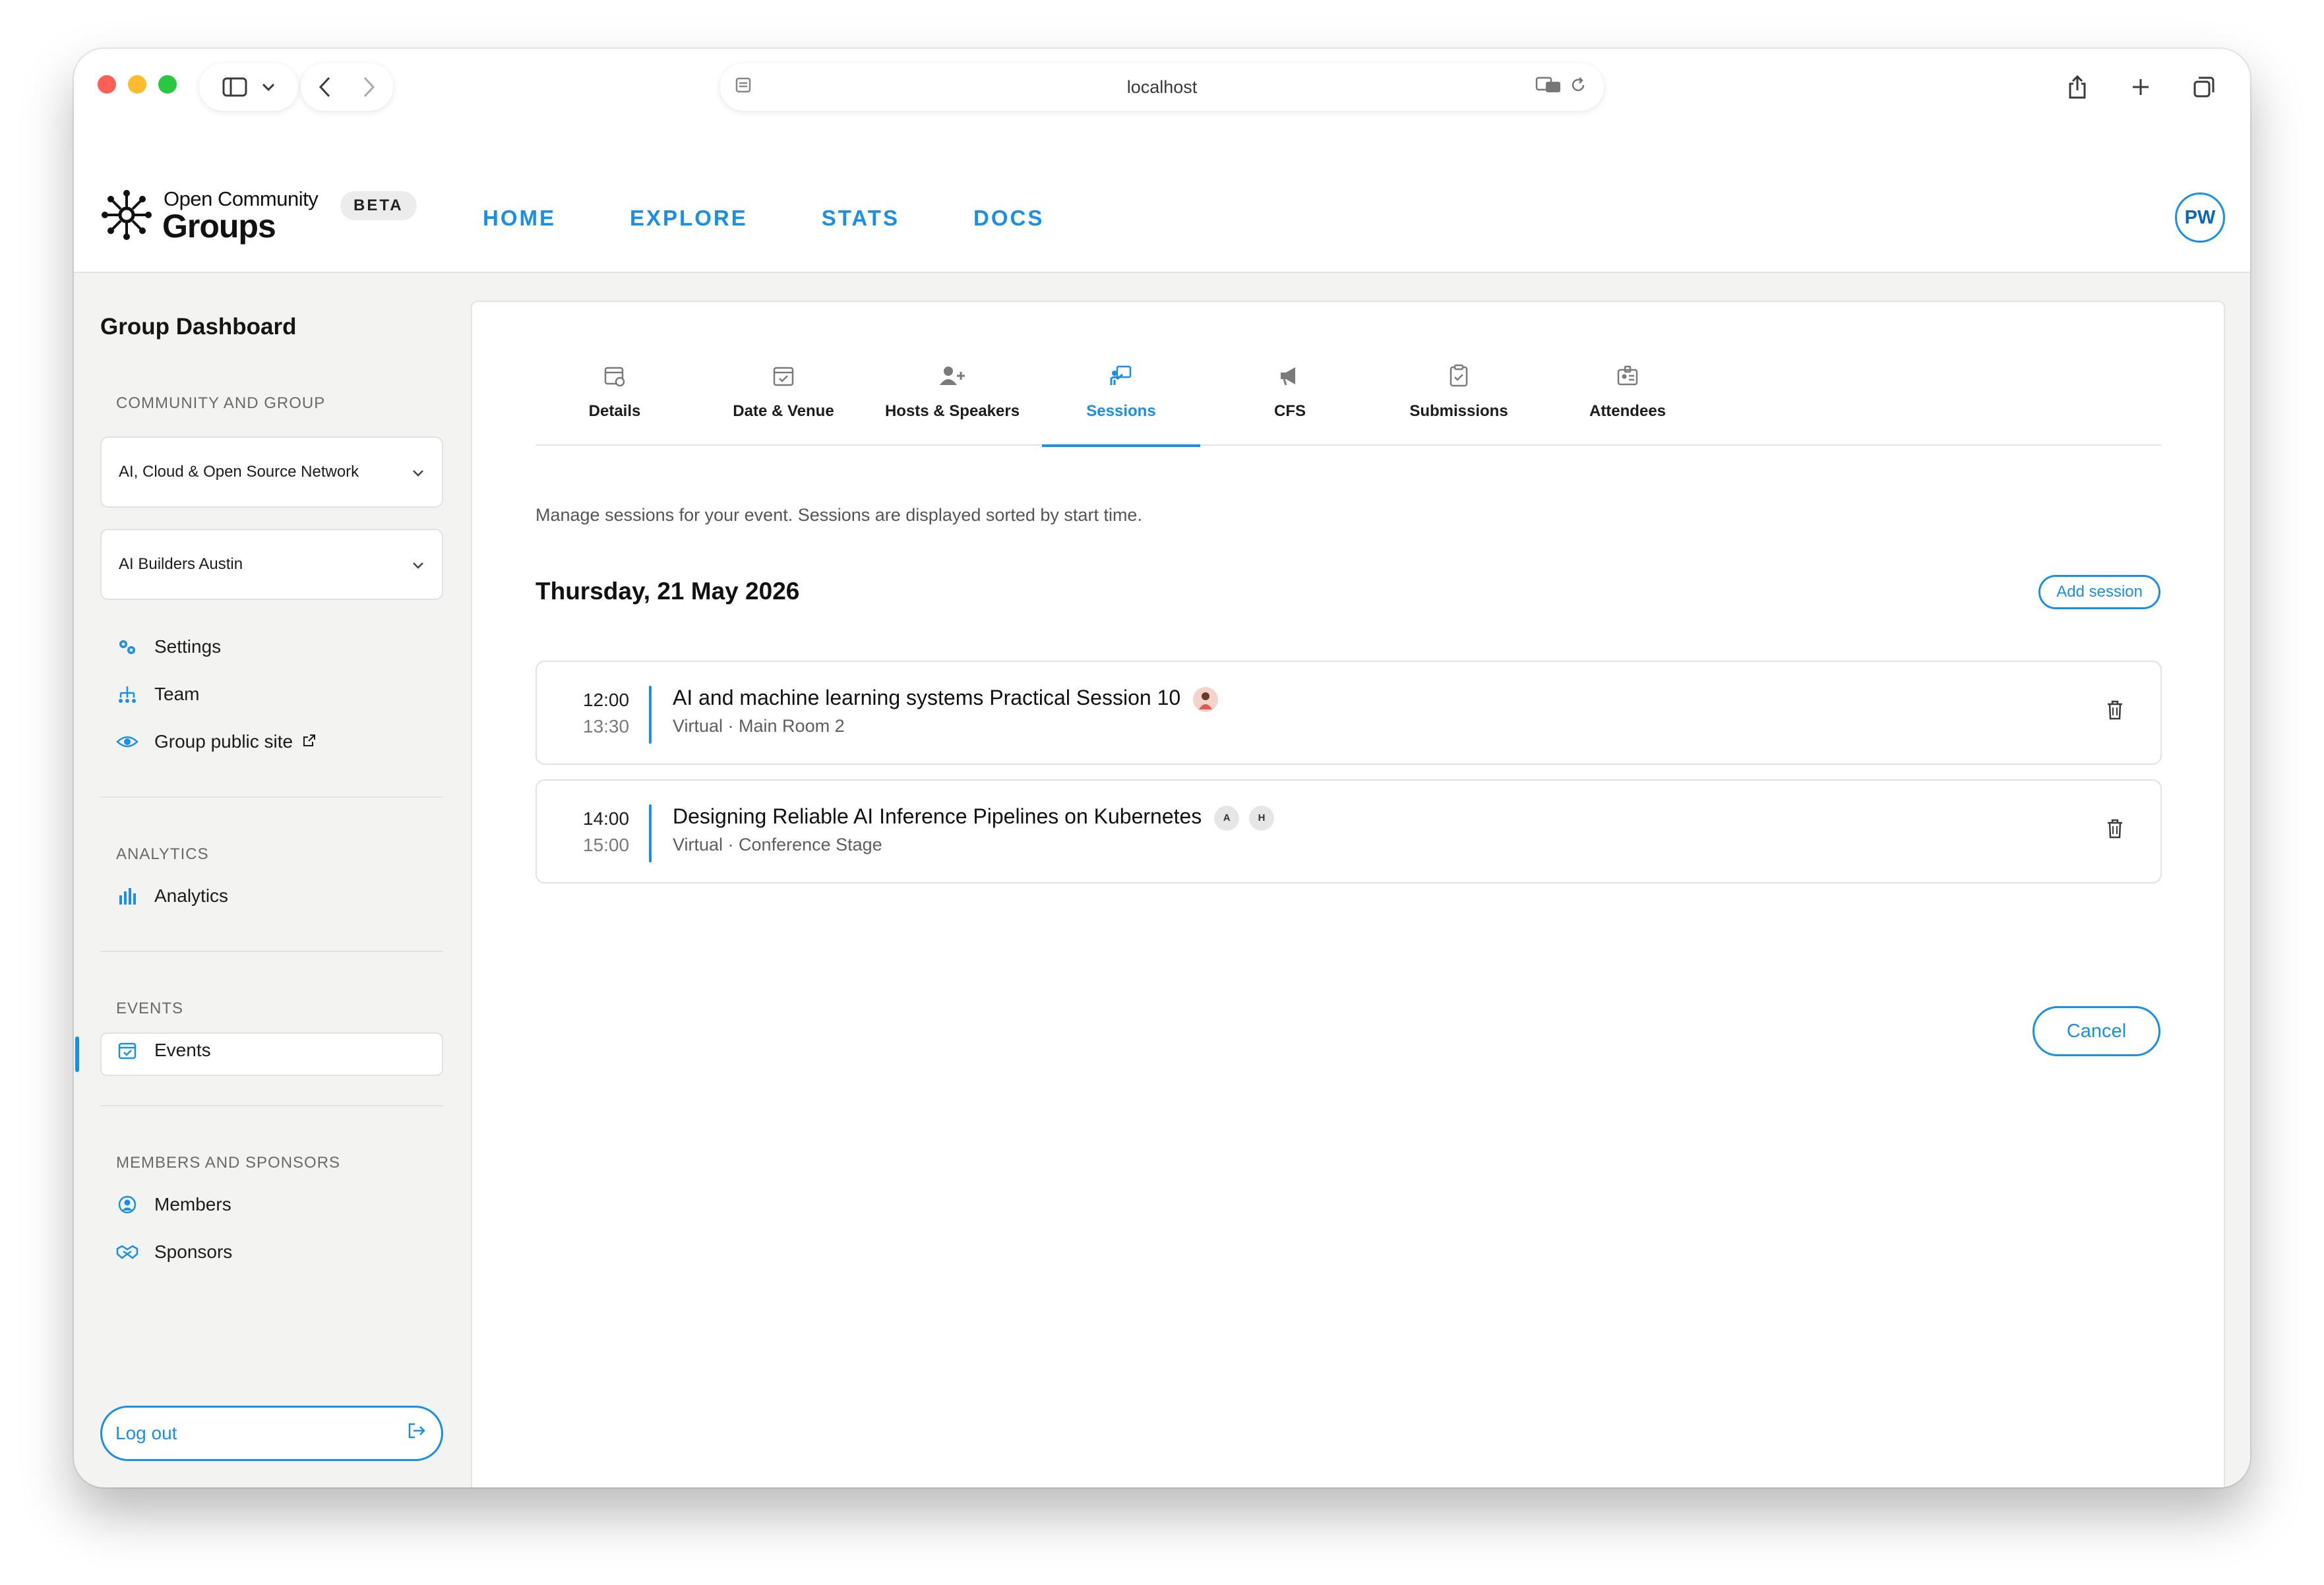 This screenshot has width=2324, height=1585. What do you see at coordinates (1458, 411) in the screenshot?
I see `tab-label: Submissions` at bounding box center [1458, 411].